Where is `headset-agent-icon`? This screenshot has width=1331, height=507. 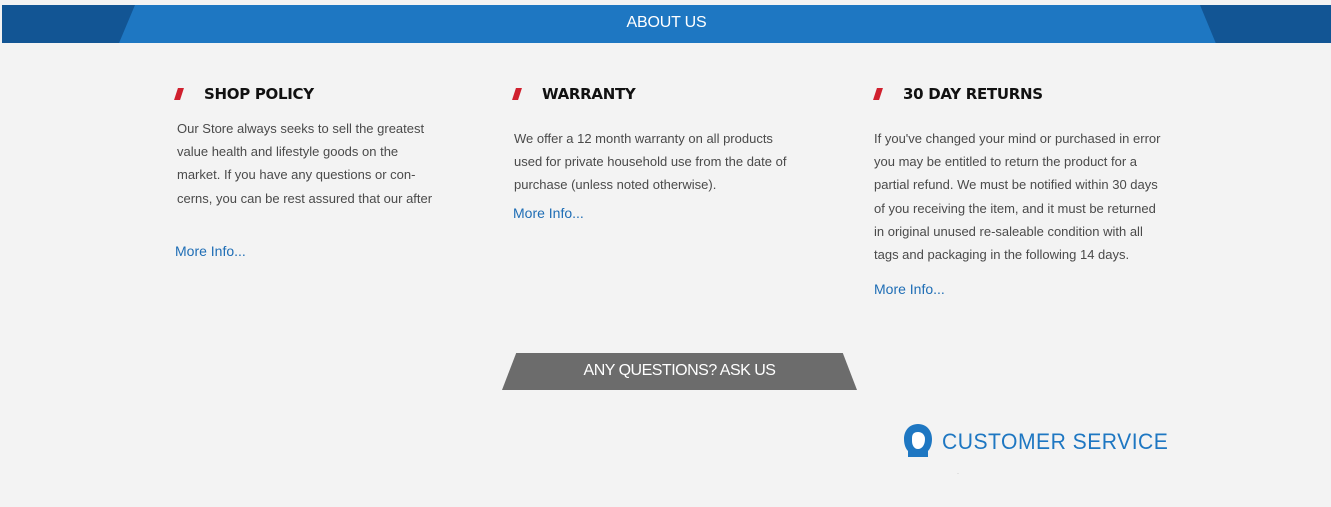
headset-agent-icon is located at coordinates (918, 440).